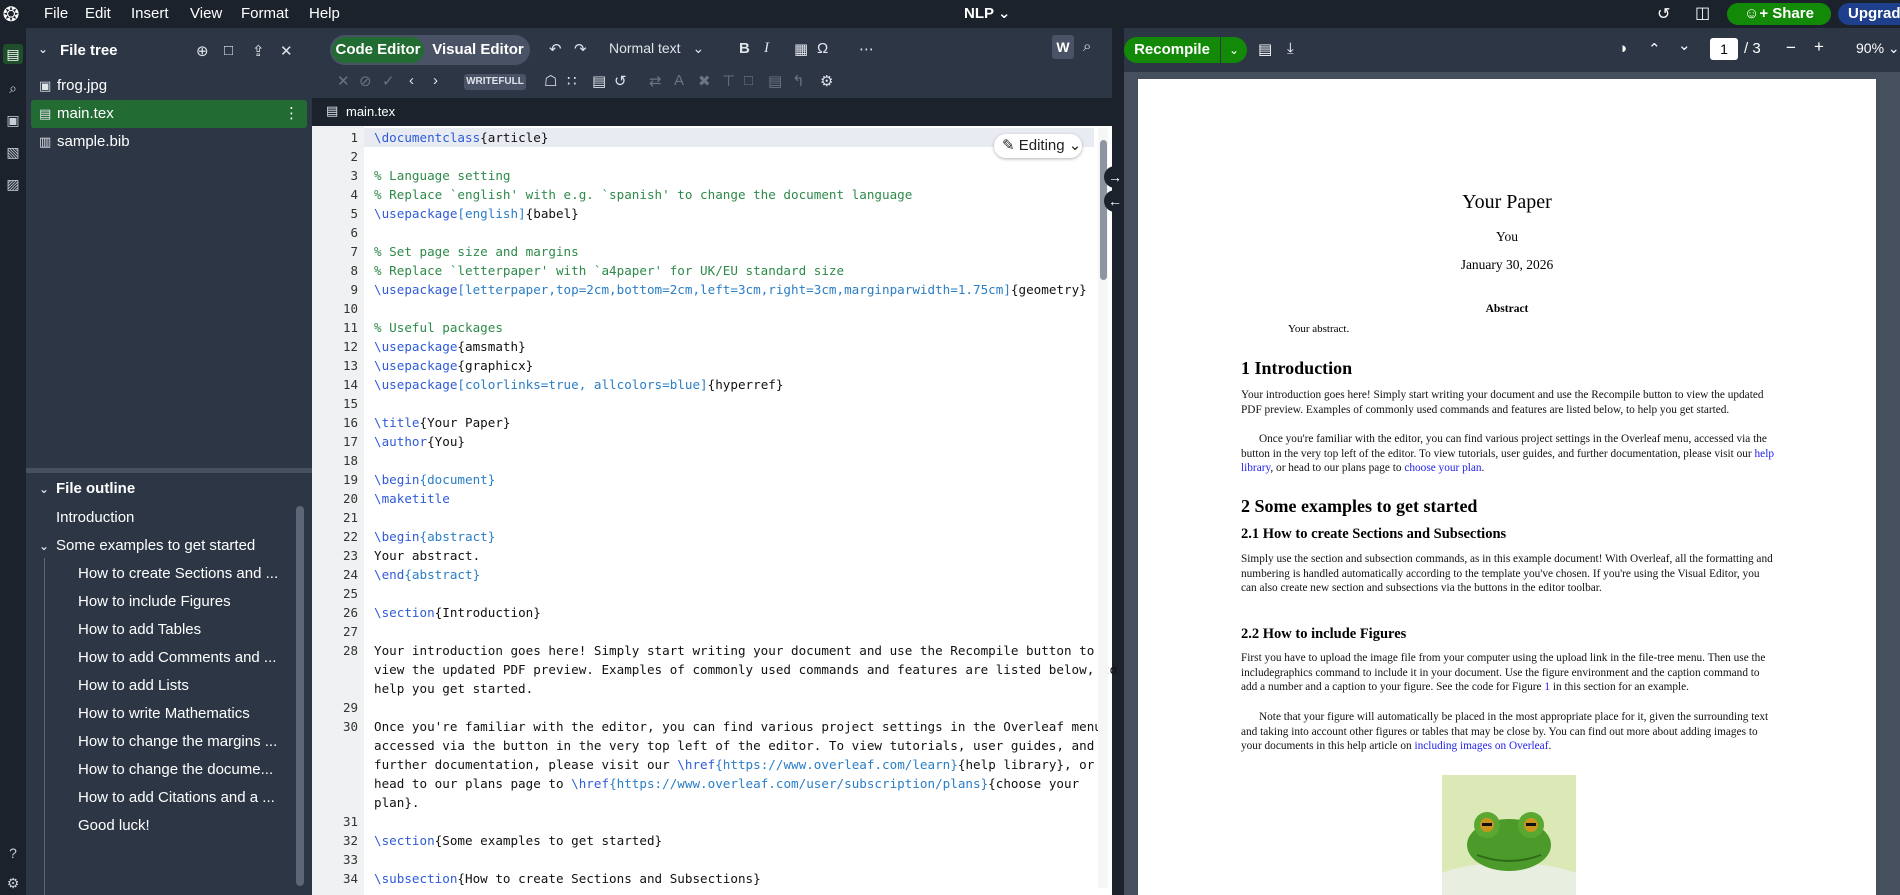 The height and width of the screenshot is (895, 1900). Describe the element at coordinates (169, 114) in the screenshot. I see `file-item-main-tex: ▤ main.tex ⋮` at that location.